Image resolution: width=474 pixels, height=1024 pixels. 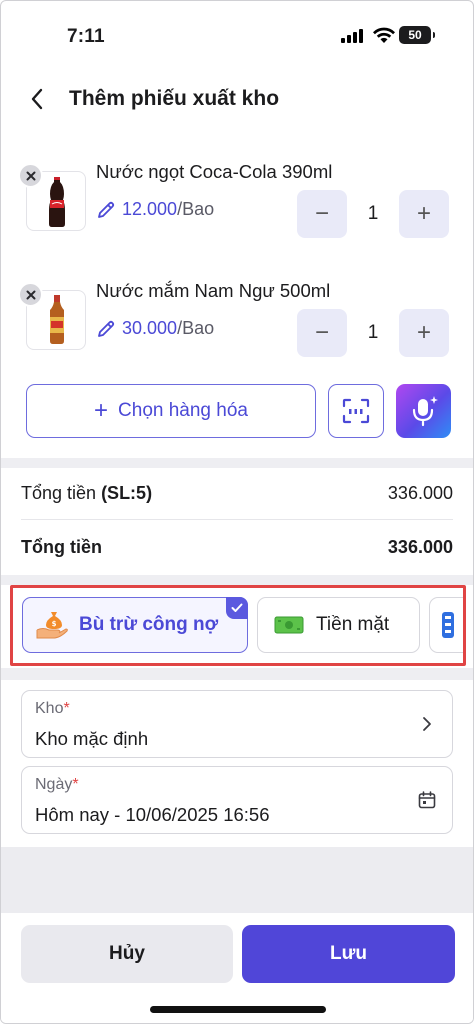 What do you see at coordinates (92, 738) in the screenshot?
I see `warehouse-value: Kho mặc định` at bounding box center [92, 738].